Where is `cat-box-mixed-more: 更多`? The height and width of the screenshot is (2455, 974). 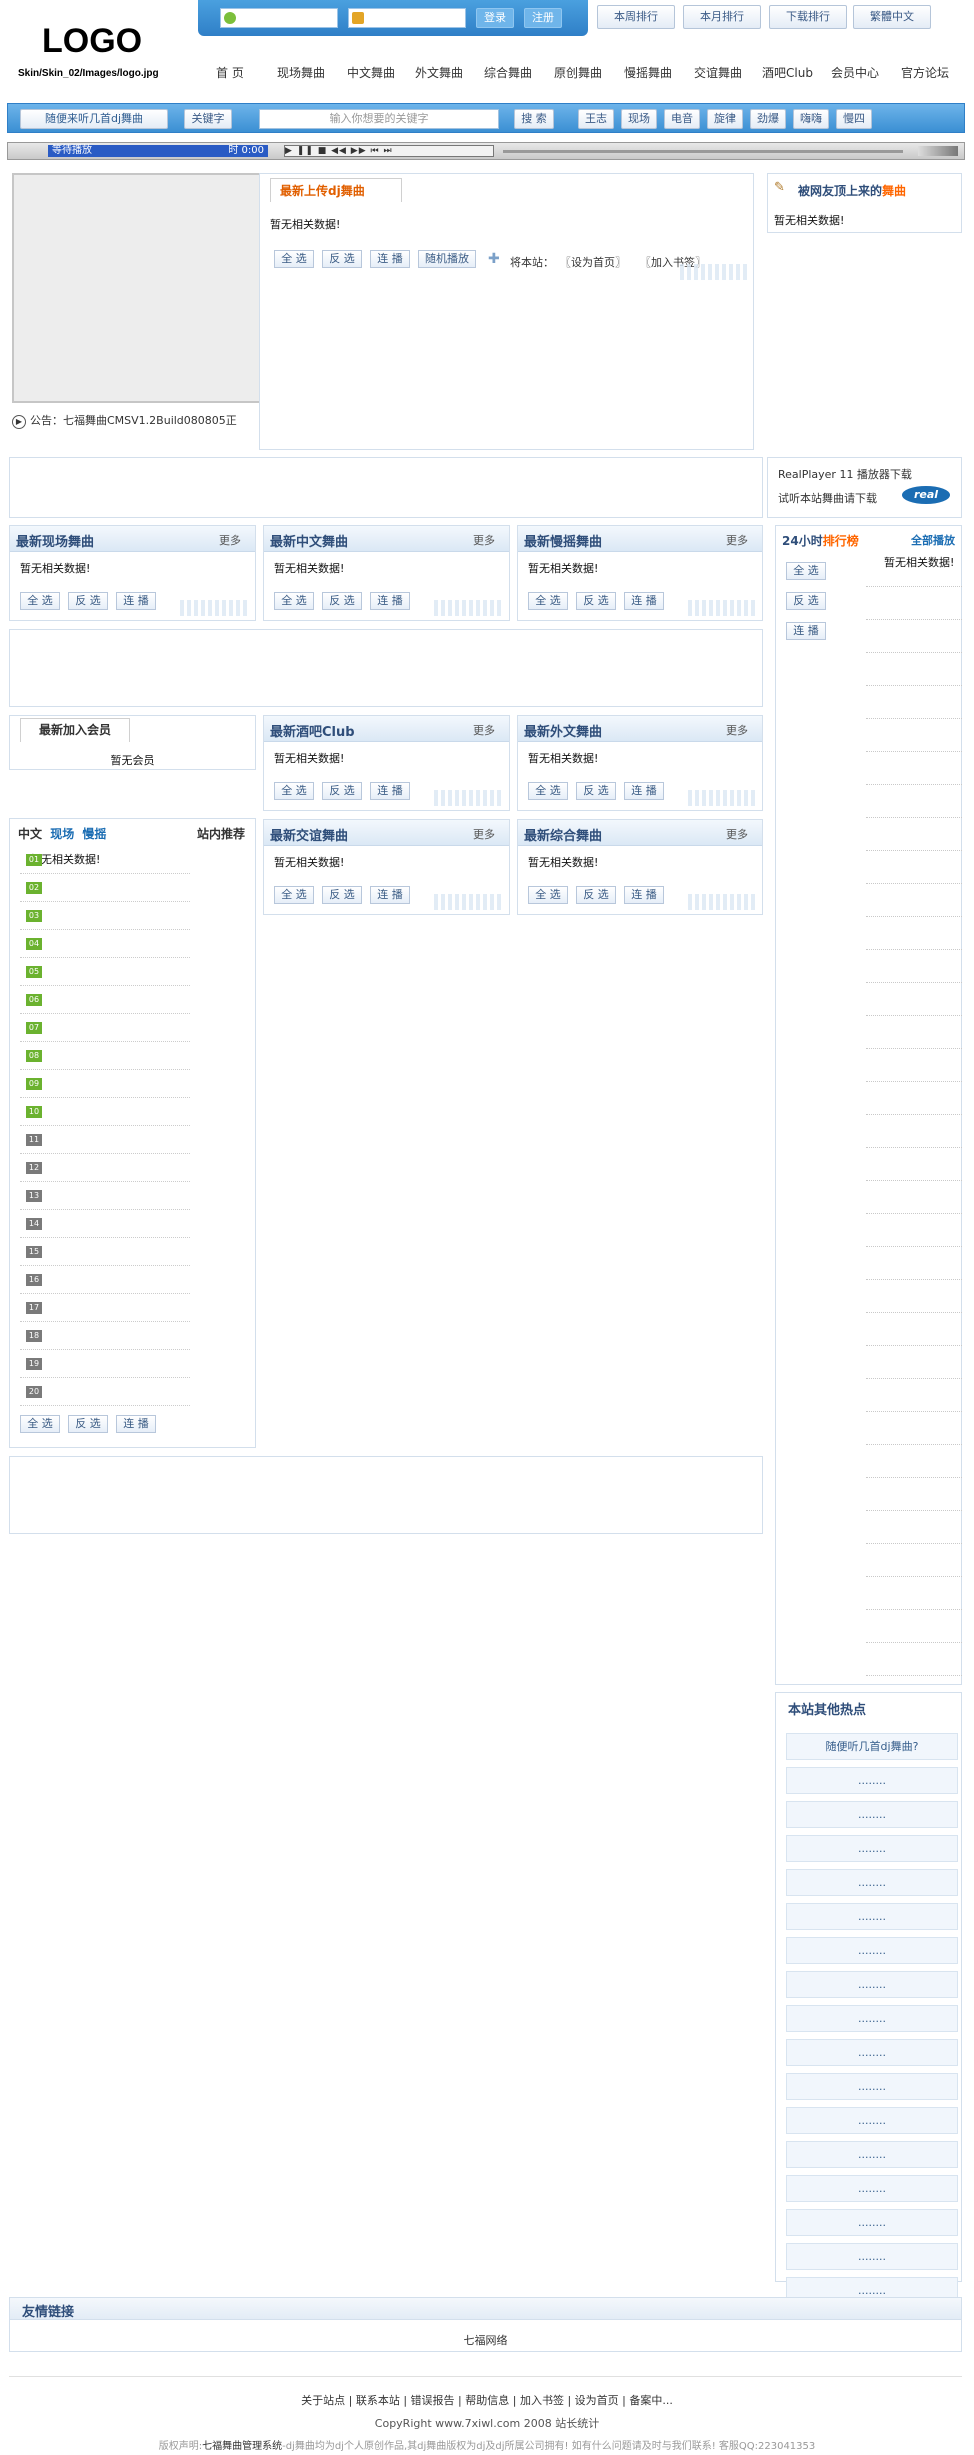 cat-box-mixed-more: 更多 is located at coordinates (737, 834).